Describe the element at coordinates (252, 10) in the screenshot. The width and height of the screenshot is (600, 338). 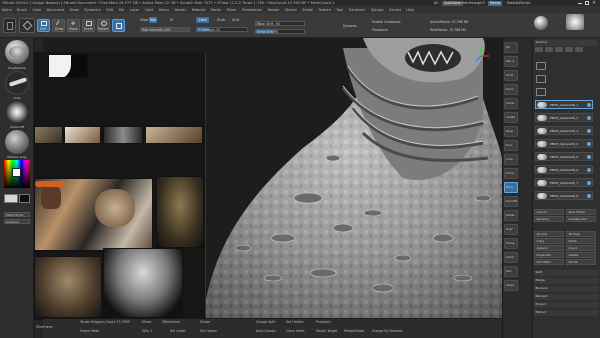
I see `menu-preferences: Preferences` at that location.